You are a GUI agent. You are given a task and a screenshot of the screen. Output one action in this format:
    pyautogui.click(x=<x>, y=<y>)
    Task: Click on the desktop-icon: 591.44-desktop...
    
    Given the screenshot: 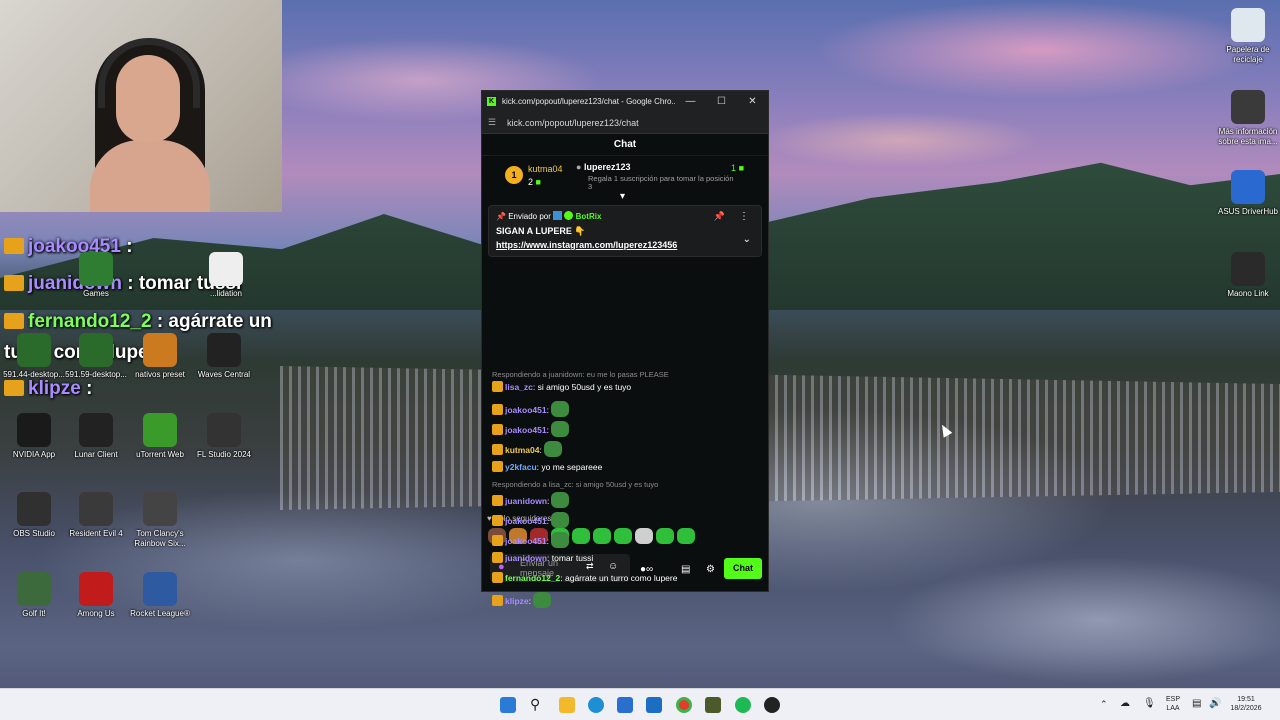 What is the action you would take?
    pyautogui.click(x=34, y=356)
    